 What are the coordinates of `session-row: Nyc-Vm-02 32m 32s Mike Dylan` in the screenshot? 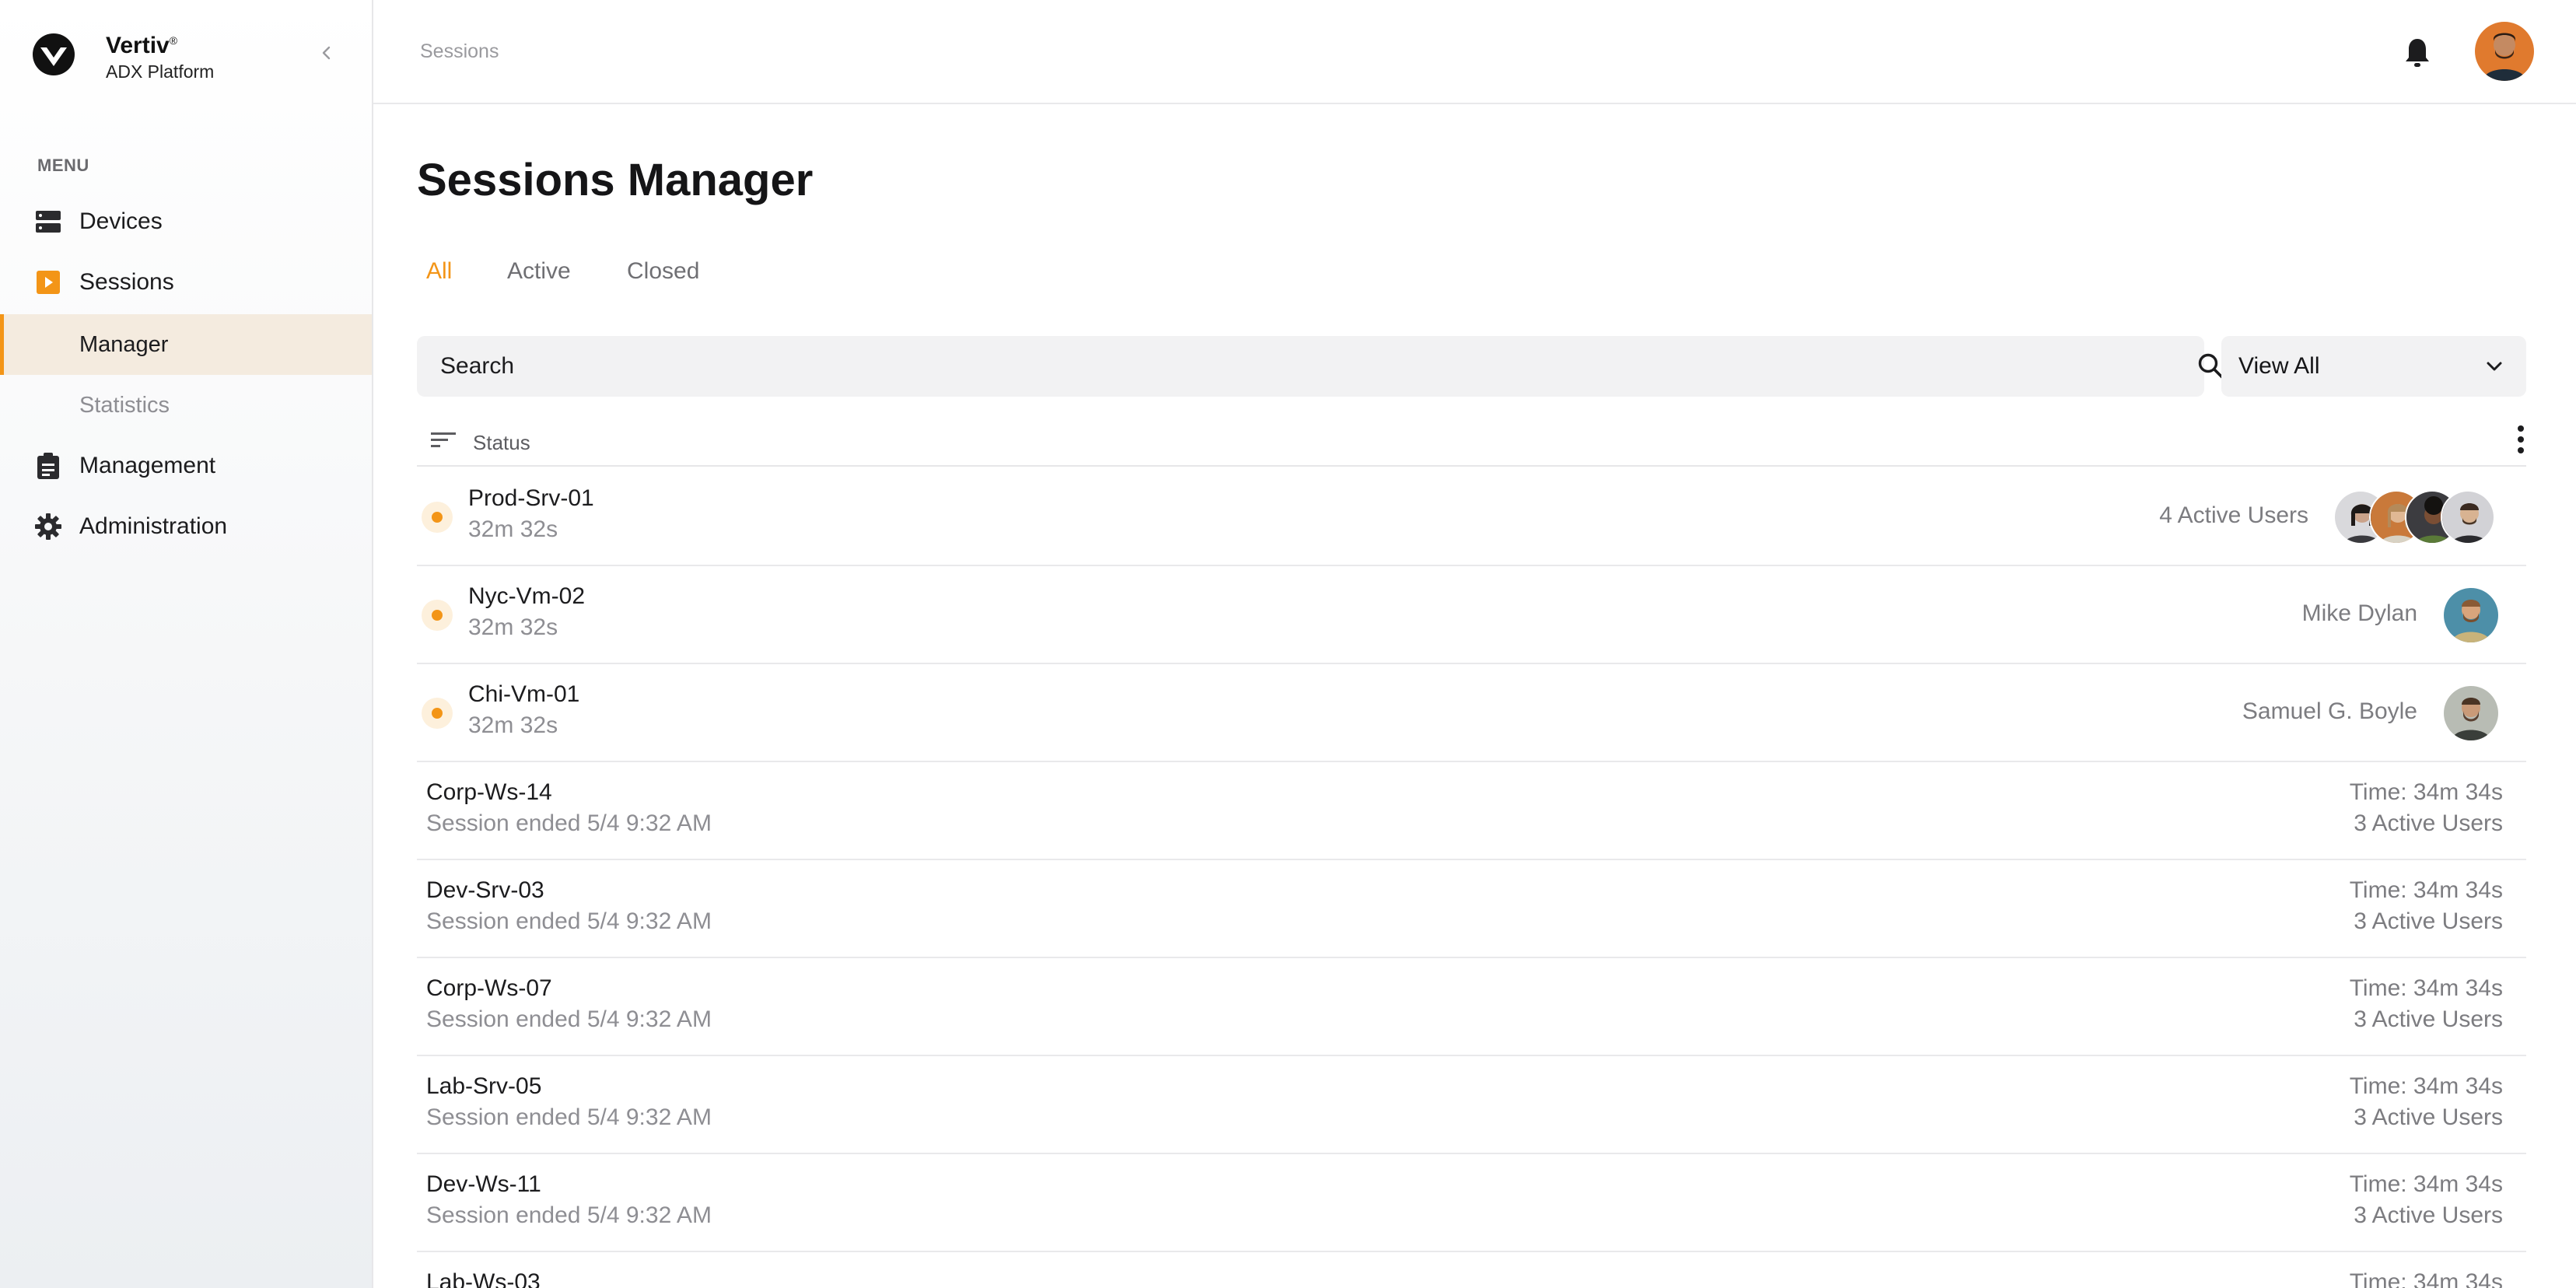 It's located at (1472, 615).